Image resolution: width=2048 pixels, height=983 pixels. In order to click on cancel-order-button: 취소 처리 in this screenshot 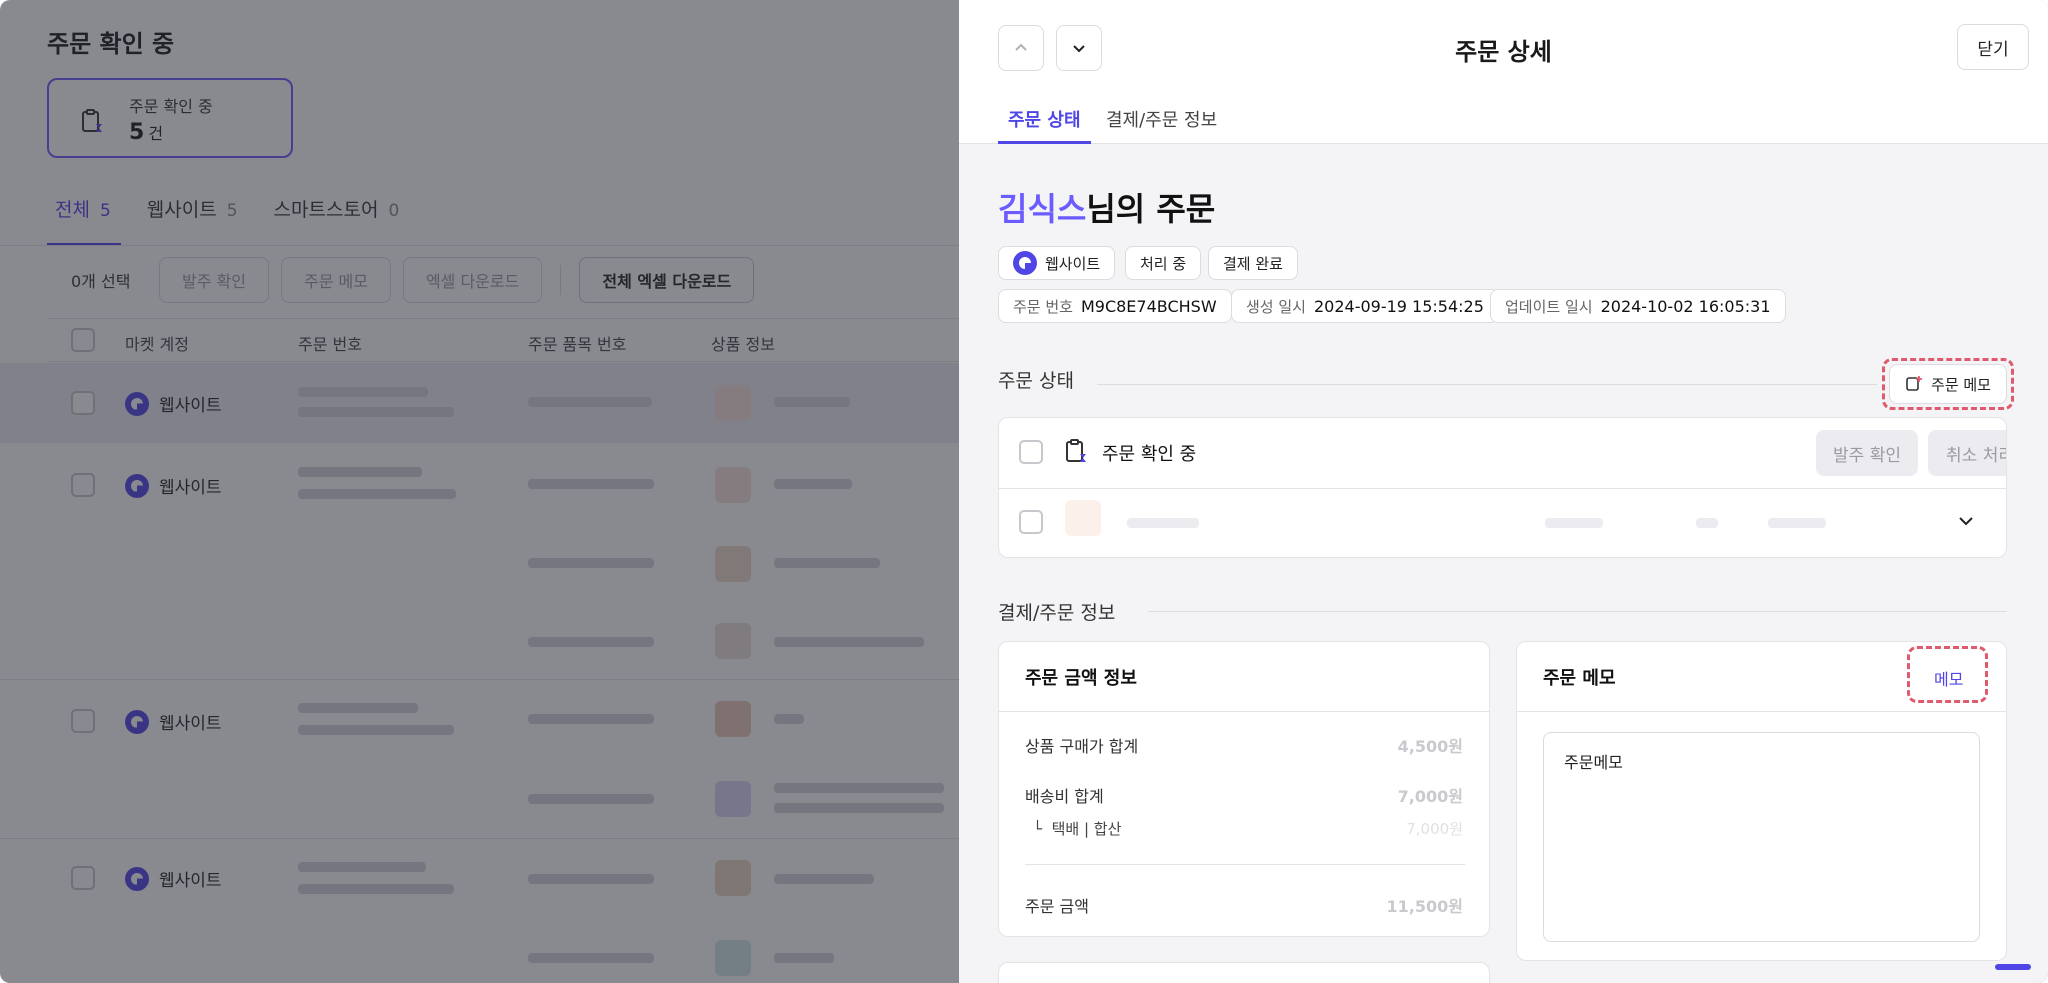, I will do `click(1967, 453)`.